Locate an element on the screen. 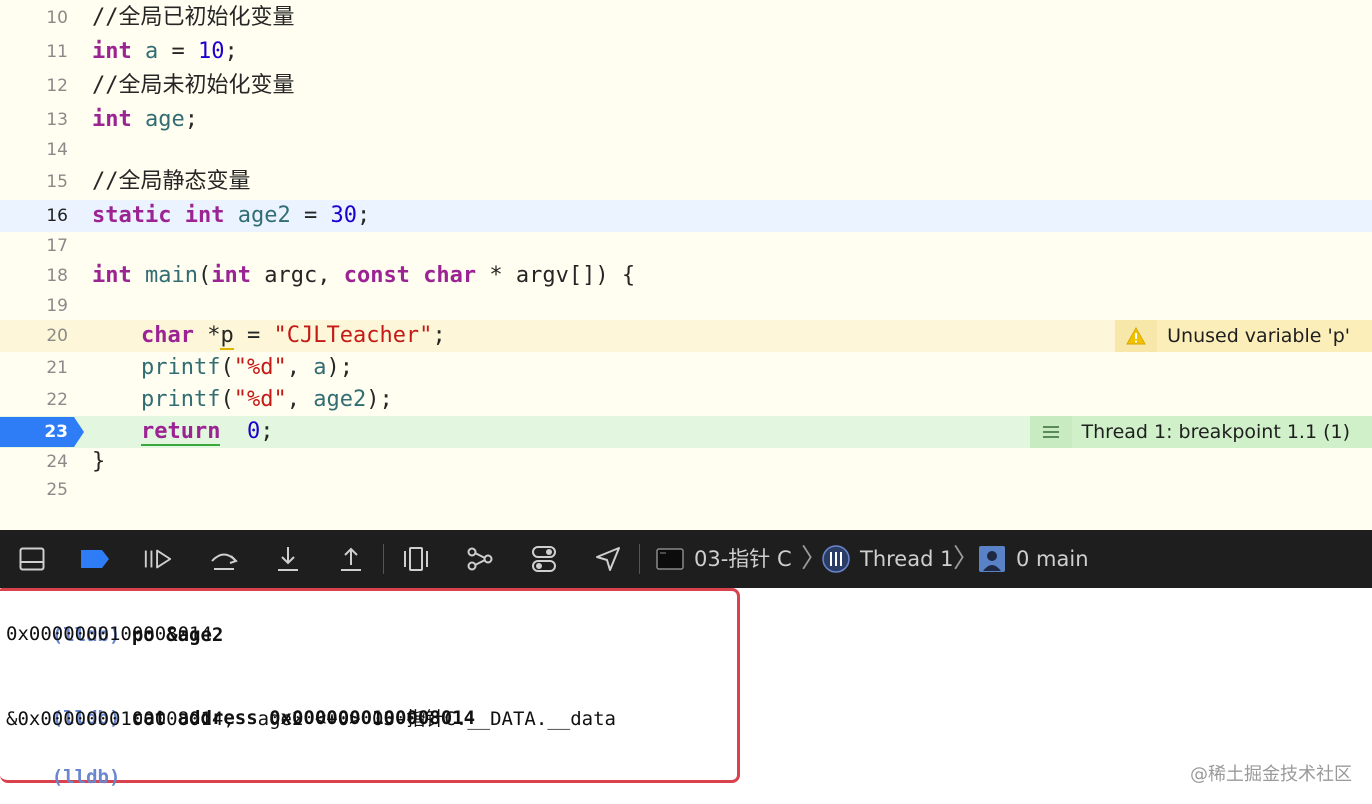 Image resolution: width=1372 pixels, height=804 pixels. simulate-location-icon is located at coordinates (608, 559).